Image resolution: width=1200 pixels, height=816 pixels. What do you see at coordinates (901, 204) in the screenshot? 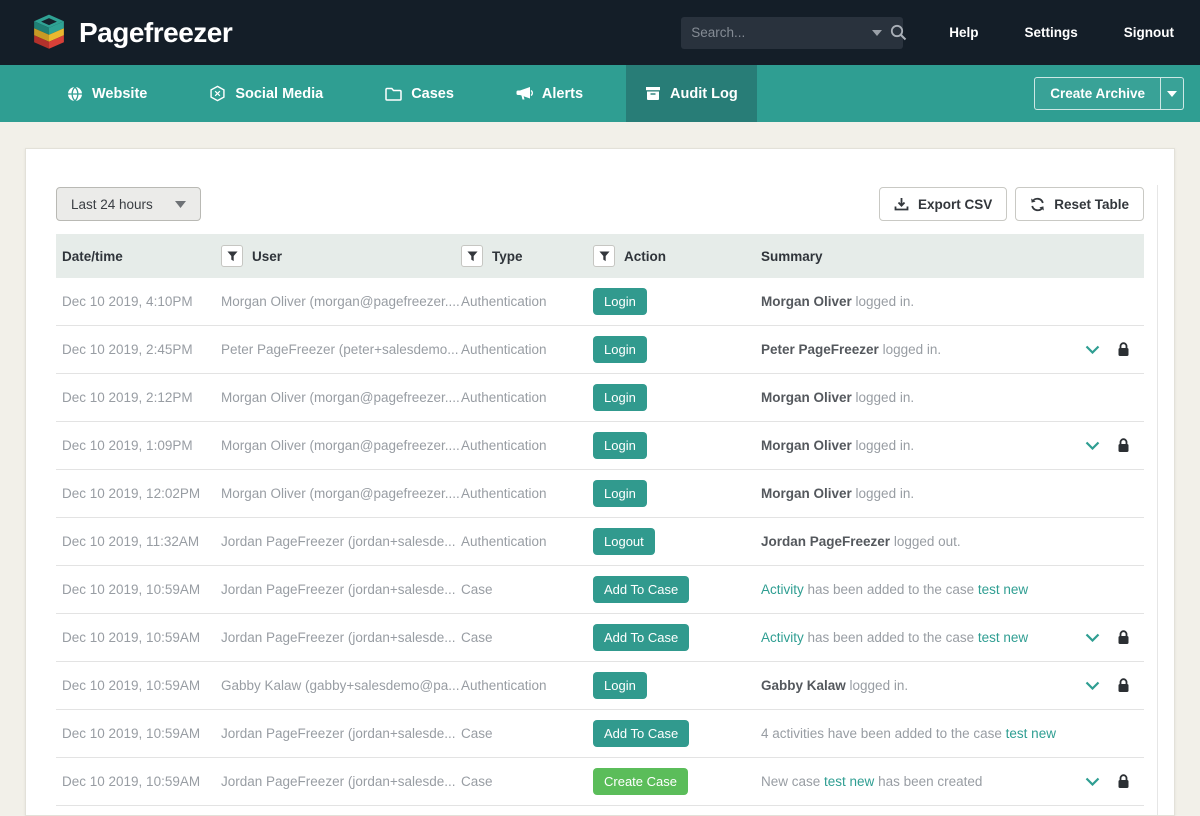
I see `download-icon` at bounding box center [901, 204].